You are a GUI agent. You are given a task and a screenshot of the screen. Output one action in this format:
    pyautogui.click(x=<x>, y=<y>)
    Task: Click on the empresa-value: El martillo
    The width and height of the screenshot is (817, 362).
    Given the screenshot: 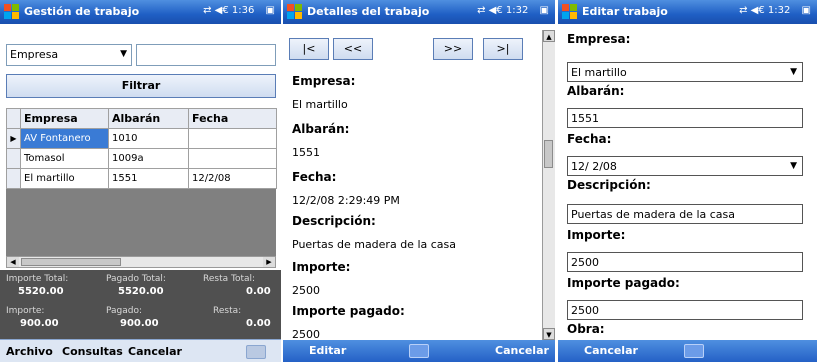 What is the action you would take?
    pyautogui.click(x=320, y=104)
    